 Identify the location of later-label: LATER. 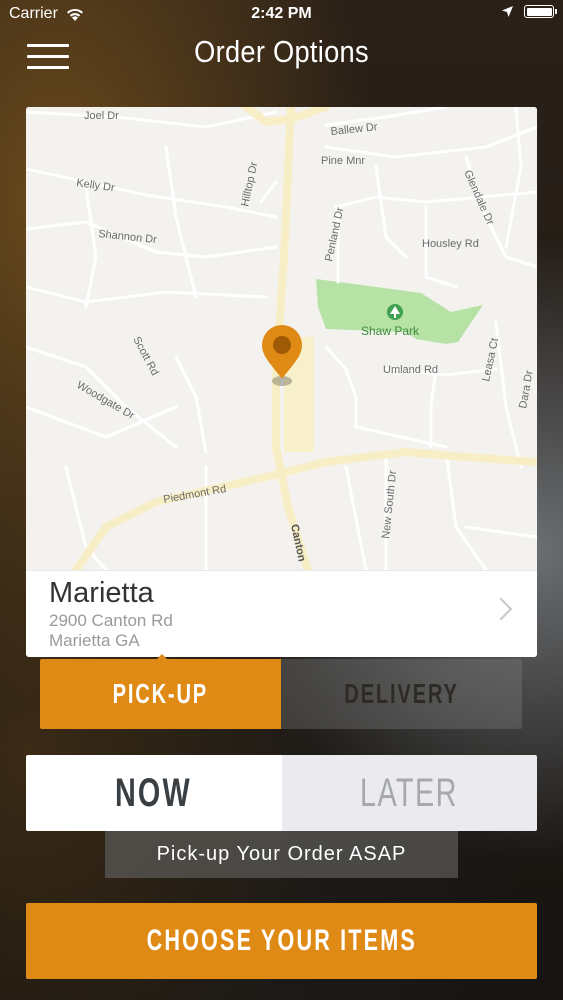
(409, 792).